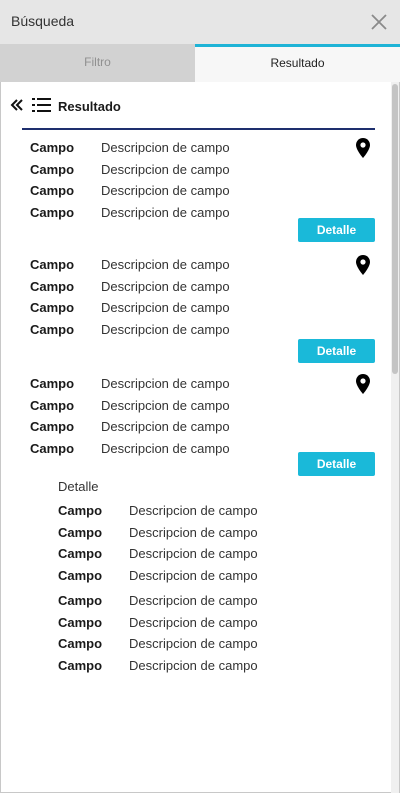 The width and height of the screenshot is (400, 793). I want to click on double-chevron-left-icon, so click(17, 105).